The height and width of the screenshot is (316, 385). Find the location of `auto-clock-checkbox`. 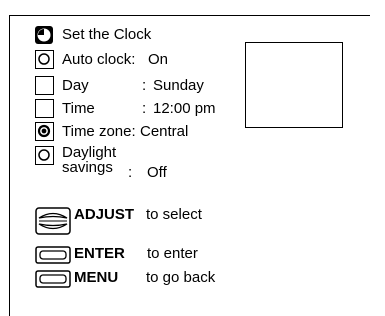

auto-clock-checkbox is located at coordinates (44, 59).